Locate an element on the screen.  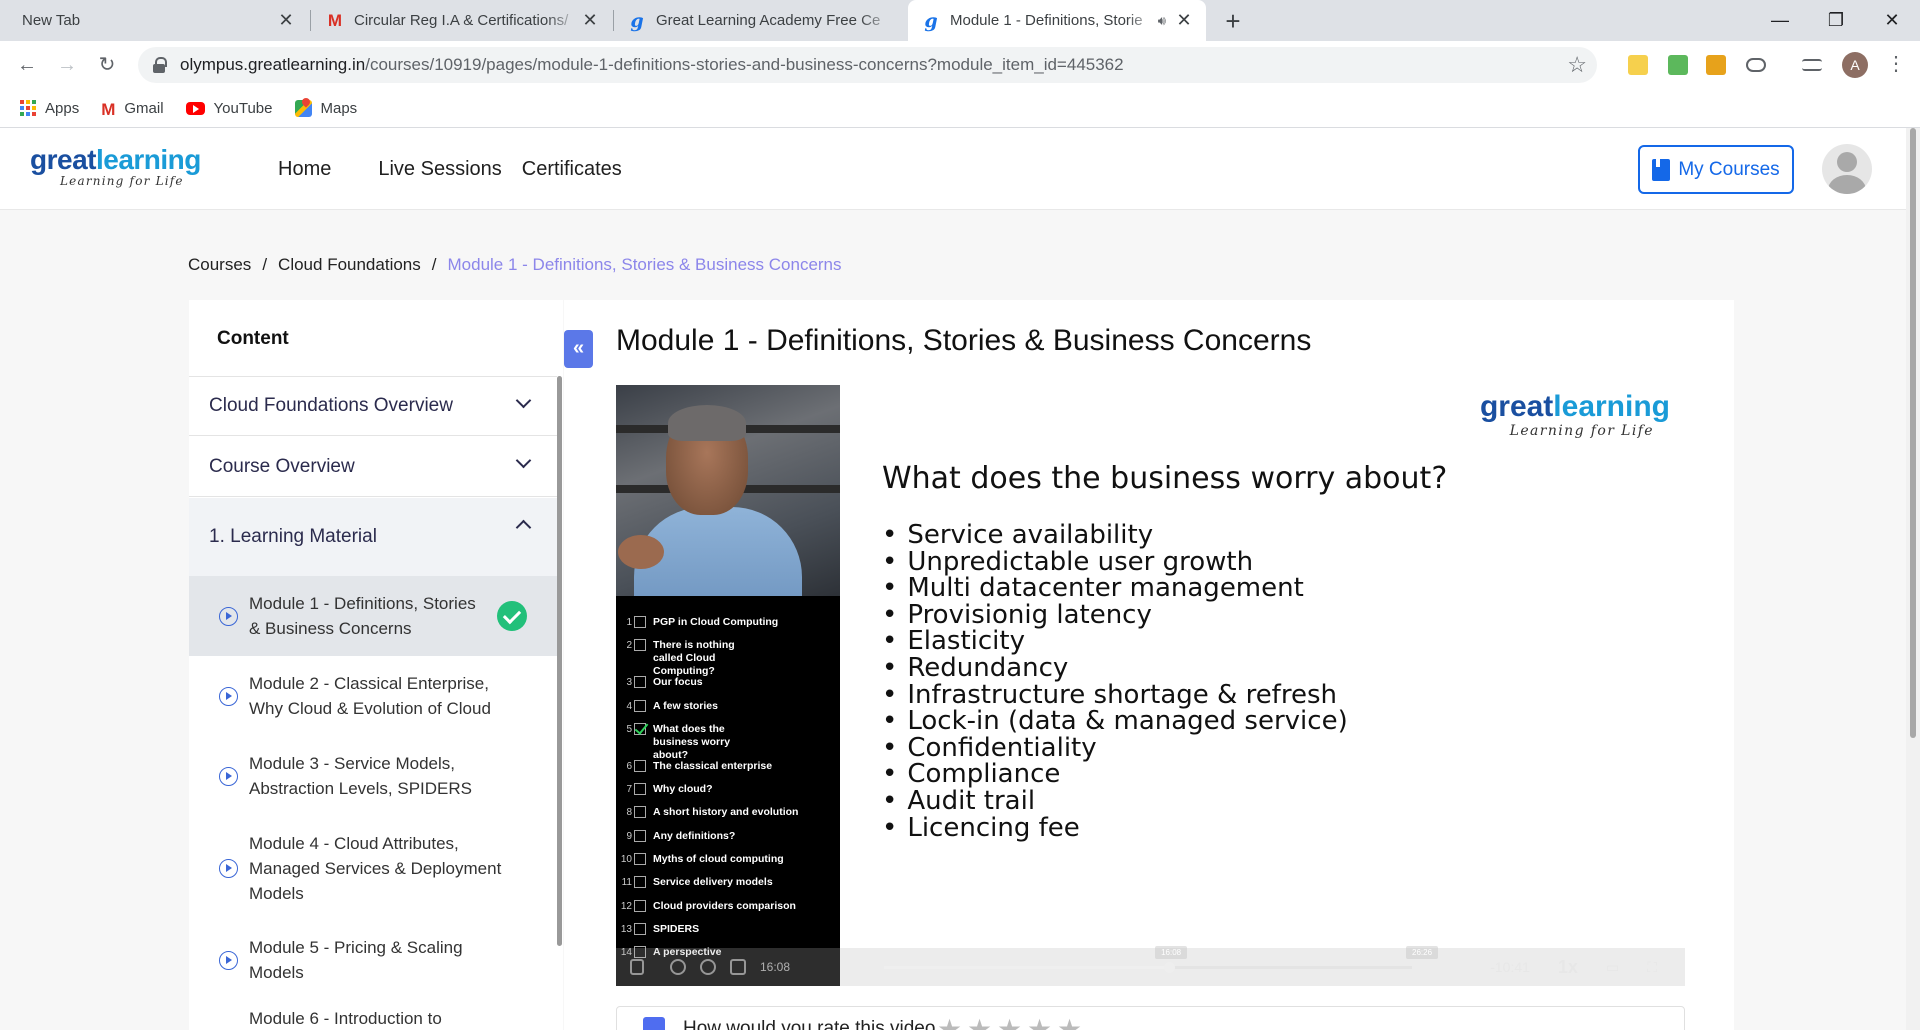
pause-icon is located at coordinates (637, 967).